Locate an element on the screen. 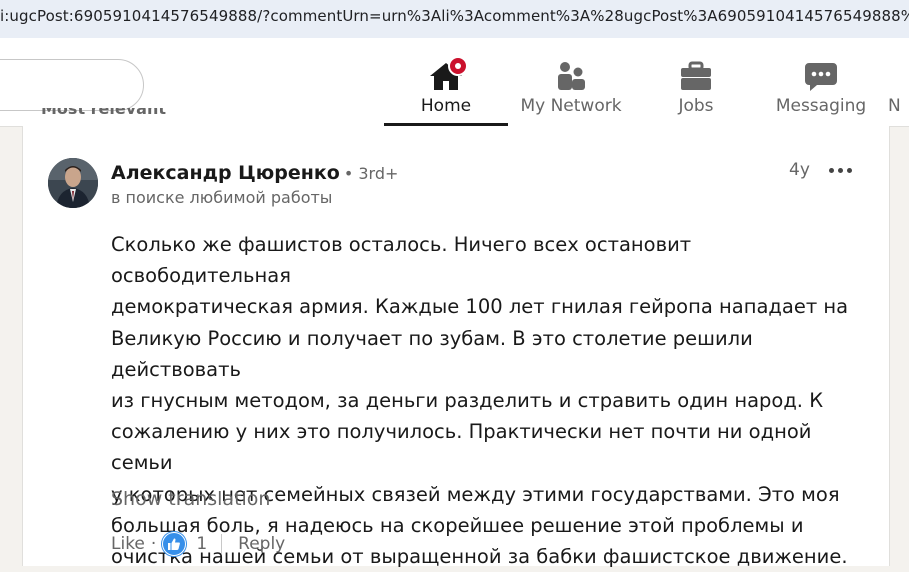  more-options-button is located at coordinates (840, 170).